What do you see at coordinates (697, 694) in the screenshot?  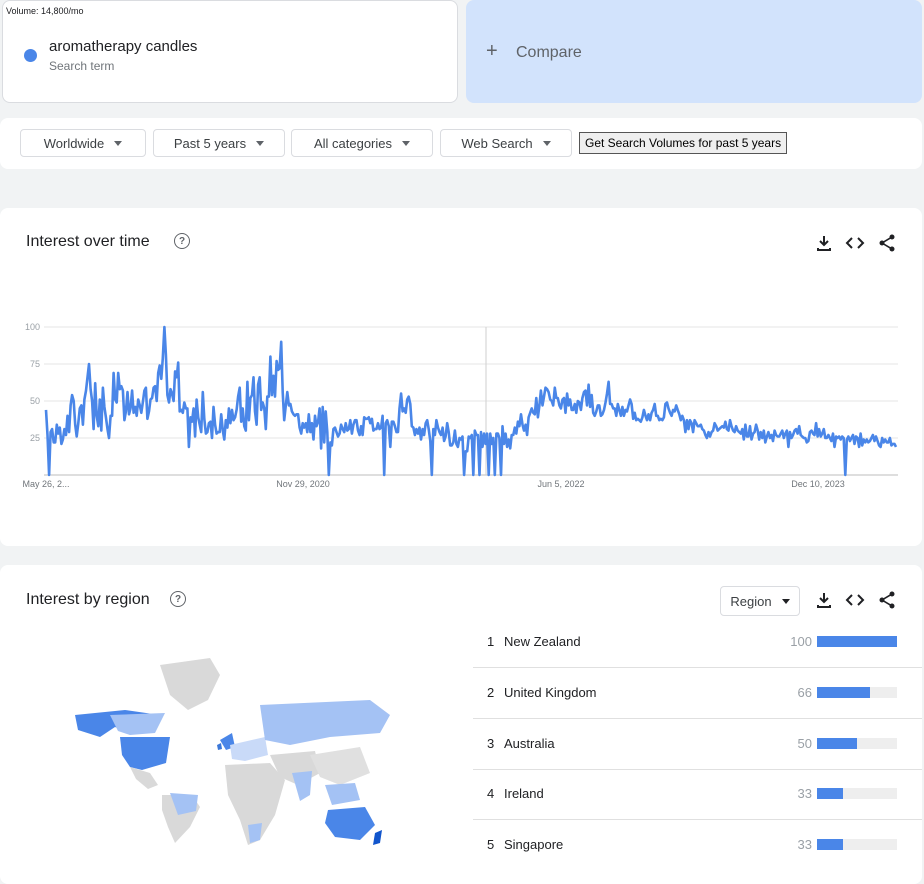 I see `region-row: 2 United Kingdom 66` at bounding box center [697, 694].